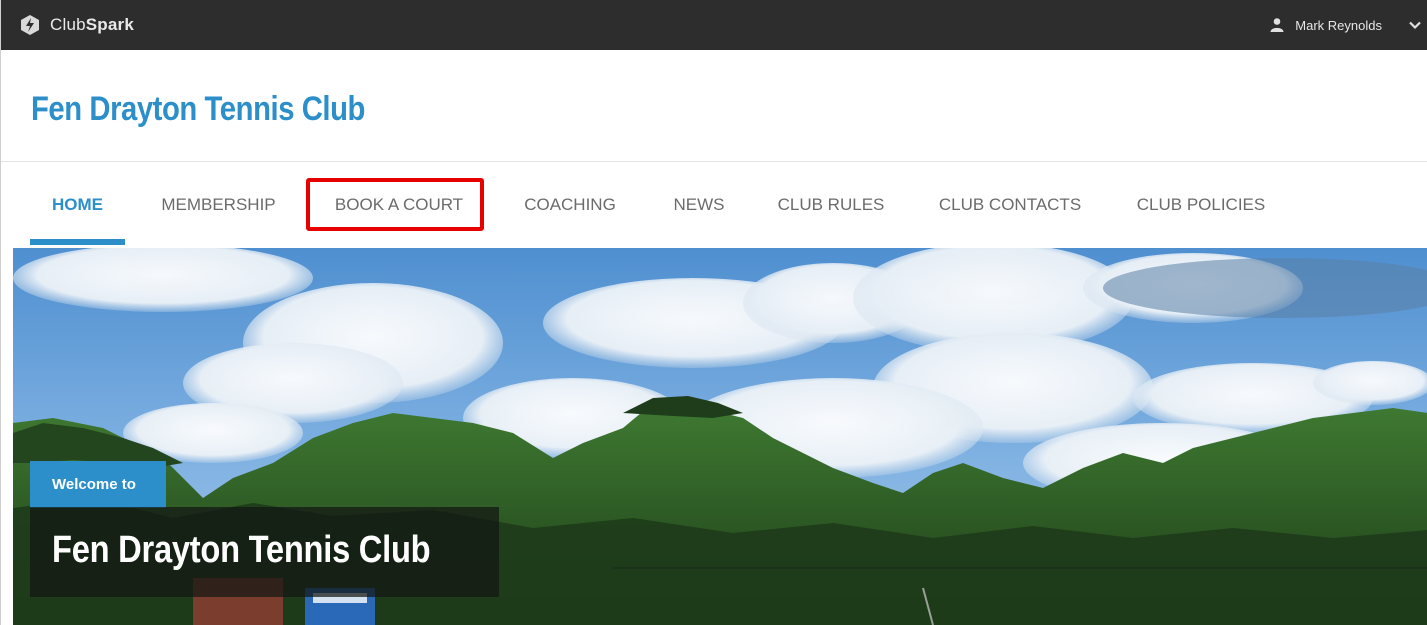  Describe the element at coordinates (241, 550) in the screenshot. I see `hero-title: Fen Drayton Tennis Club` at that location.